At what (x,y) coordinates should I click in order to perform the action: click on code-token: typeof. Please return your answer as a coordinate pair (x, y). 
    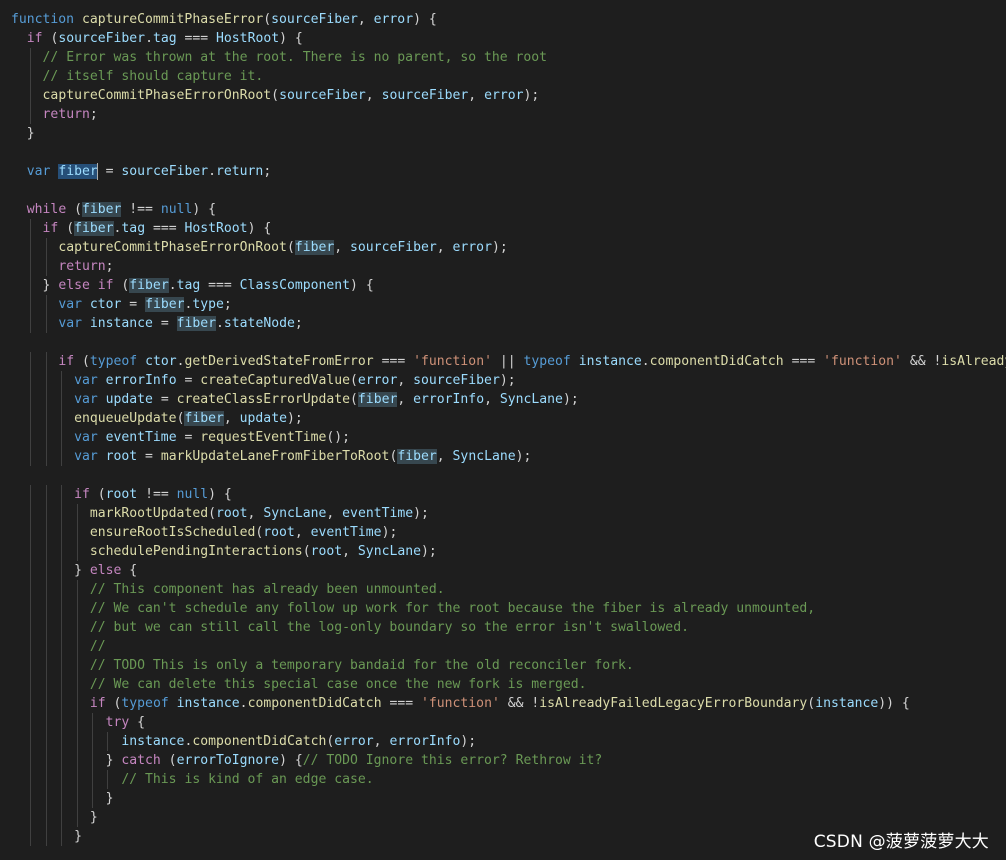
    Looking at the image, I should click on (551, 361).